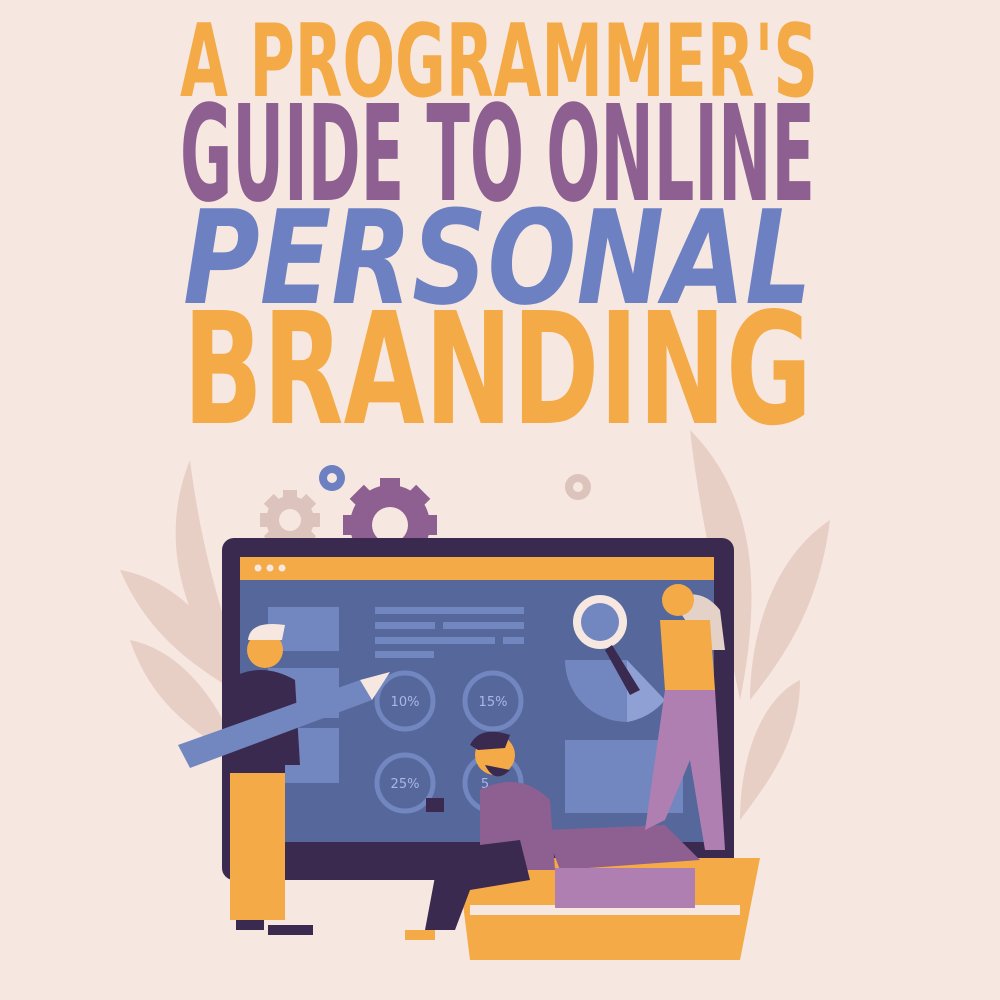  I want to click on stat-15: 15%, so click(493, 702).